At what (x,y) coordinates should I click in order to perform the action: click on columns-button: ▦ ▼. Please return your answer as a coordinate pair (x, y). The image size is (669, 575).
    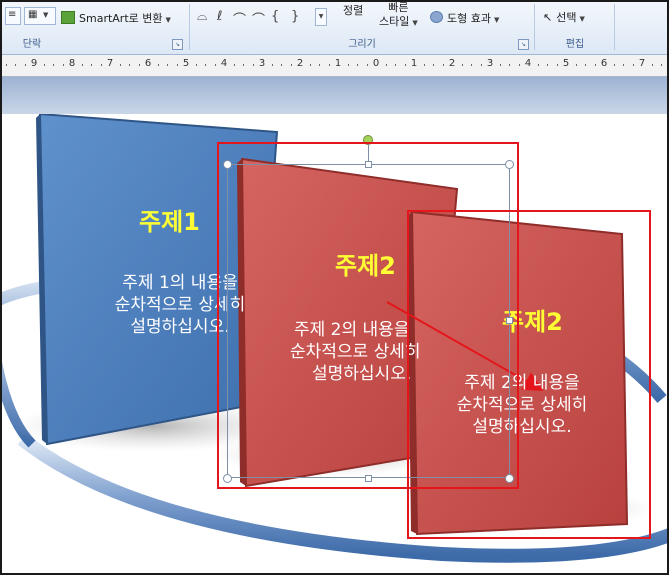
    Looking at the image, I should click on (40, 16).